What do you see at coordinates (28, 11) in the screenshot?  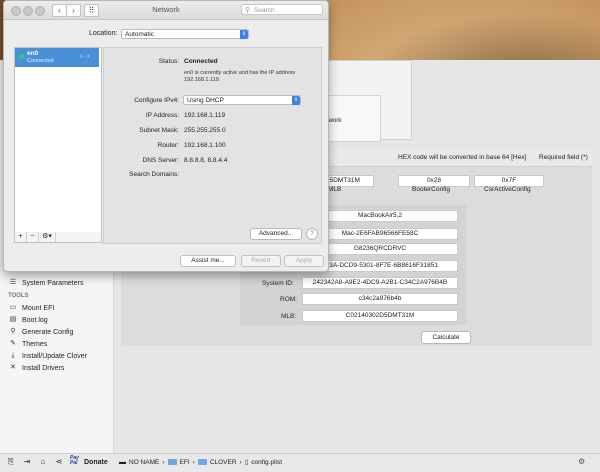 I see `minimize-button` at bounding box center [28, 11].